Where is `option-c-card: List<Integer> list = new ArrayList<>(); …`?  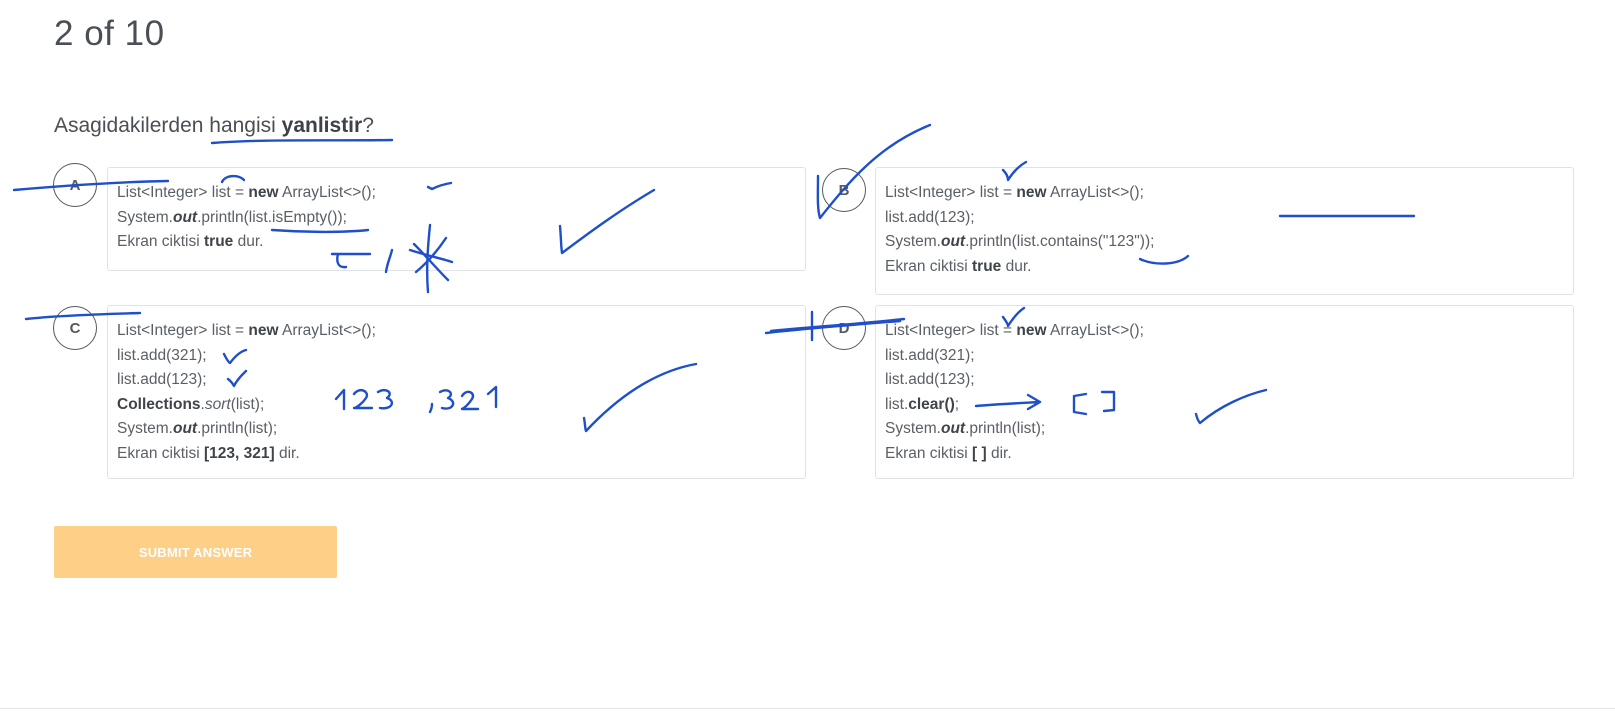 option-c-card: List<Integer> list = new ArrayList<>(); … is located at coordinates (456, 392).